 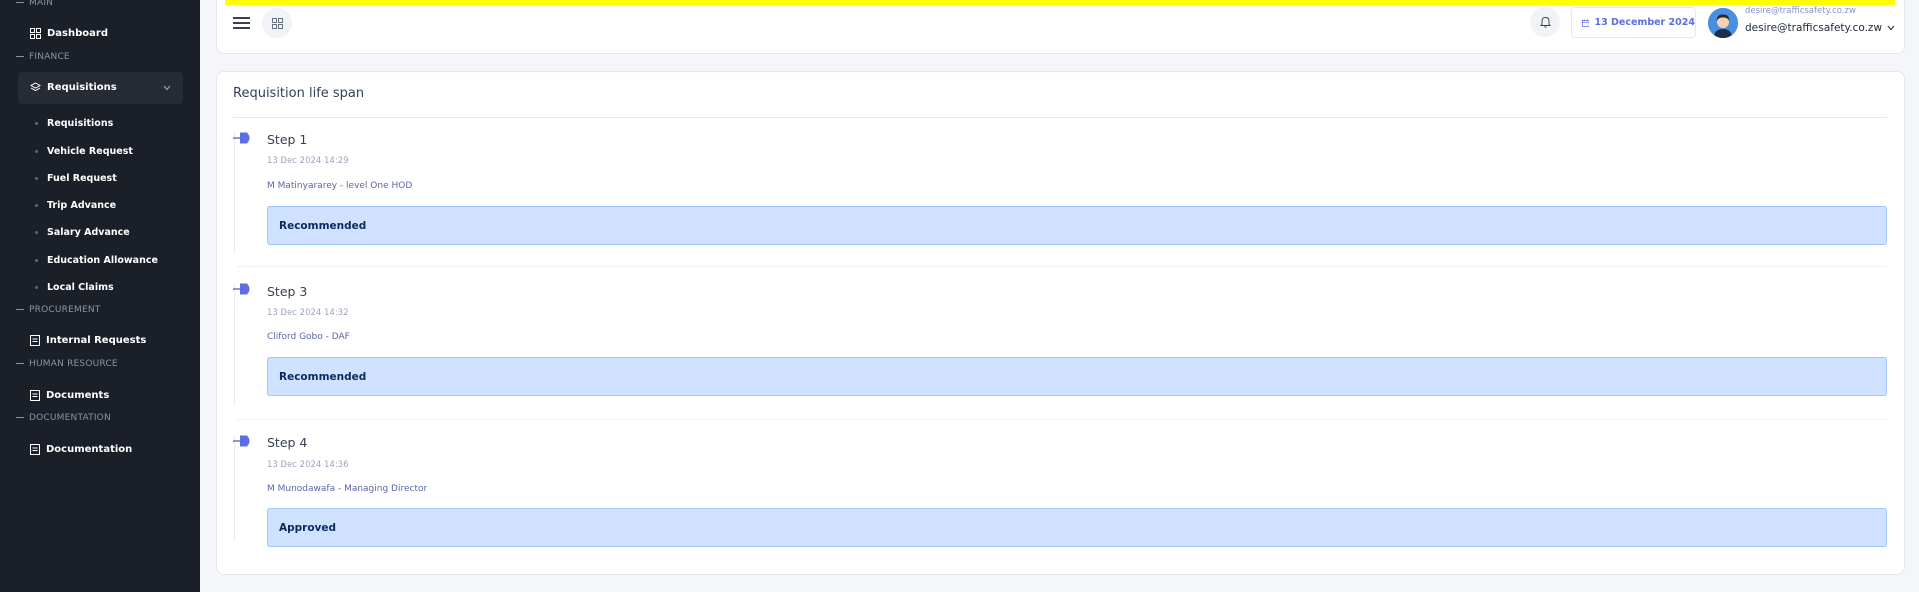 What do you see at coordinates (82, 232) in the screenshot?
I see `sidebar-subitem-salary-advance: Salary Advance` at bounding box center [82, 232].